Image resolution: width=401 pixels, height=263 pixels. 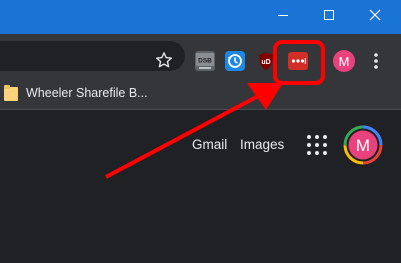 I want to click on chrome-menu-icon, so click(x=376, y=61).